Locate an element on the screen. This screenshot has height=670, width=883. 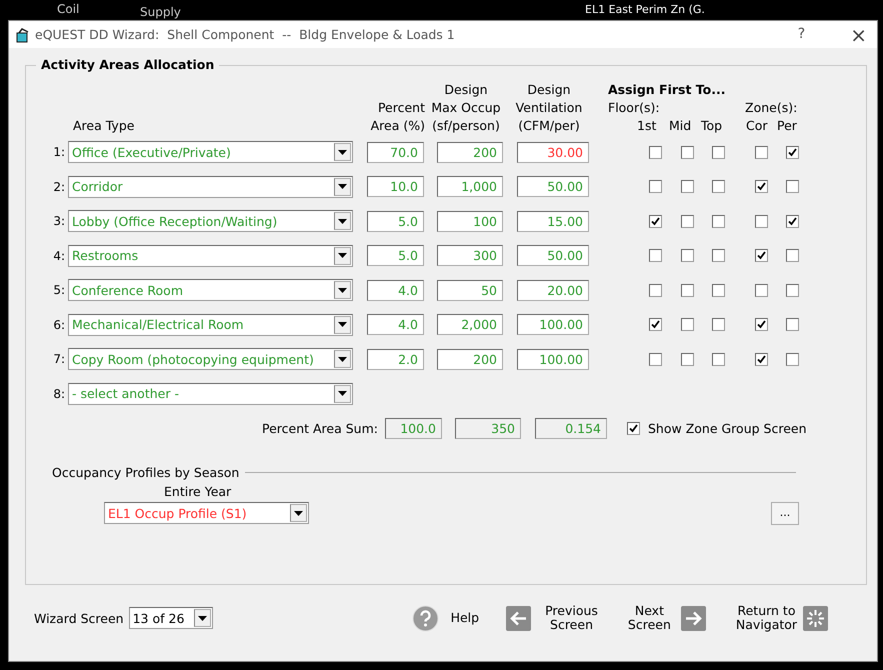
ventilation-field: 20.00 is located at coordinates (553, 290).